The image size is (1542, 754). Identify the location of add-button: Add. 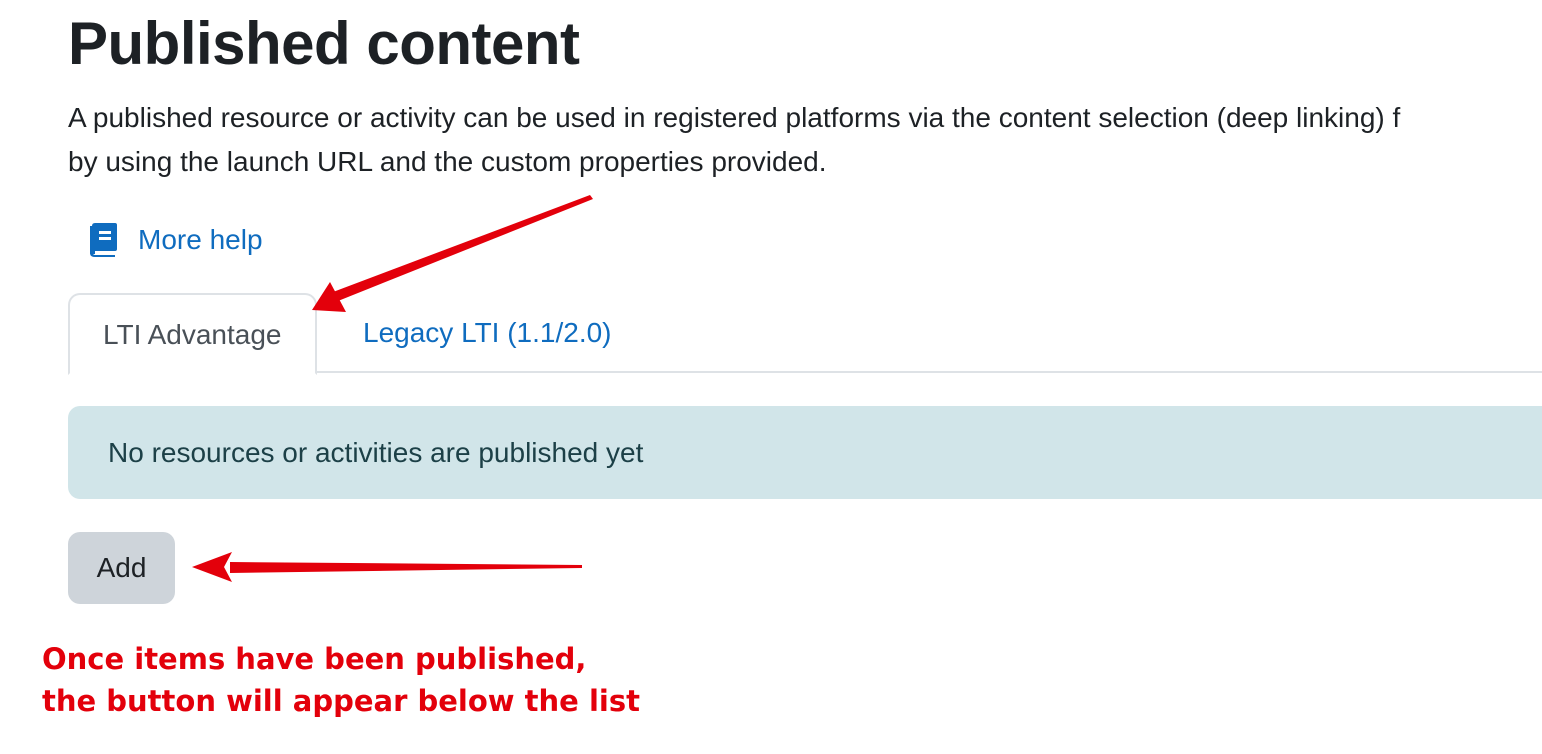
(121, 568).